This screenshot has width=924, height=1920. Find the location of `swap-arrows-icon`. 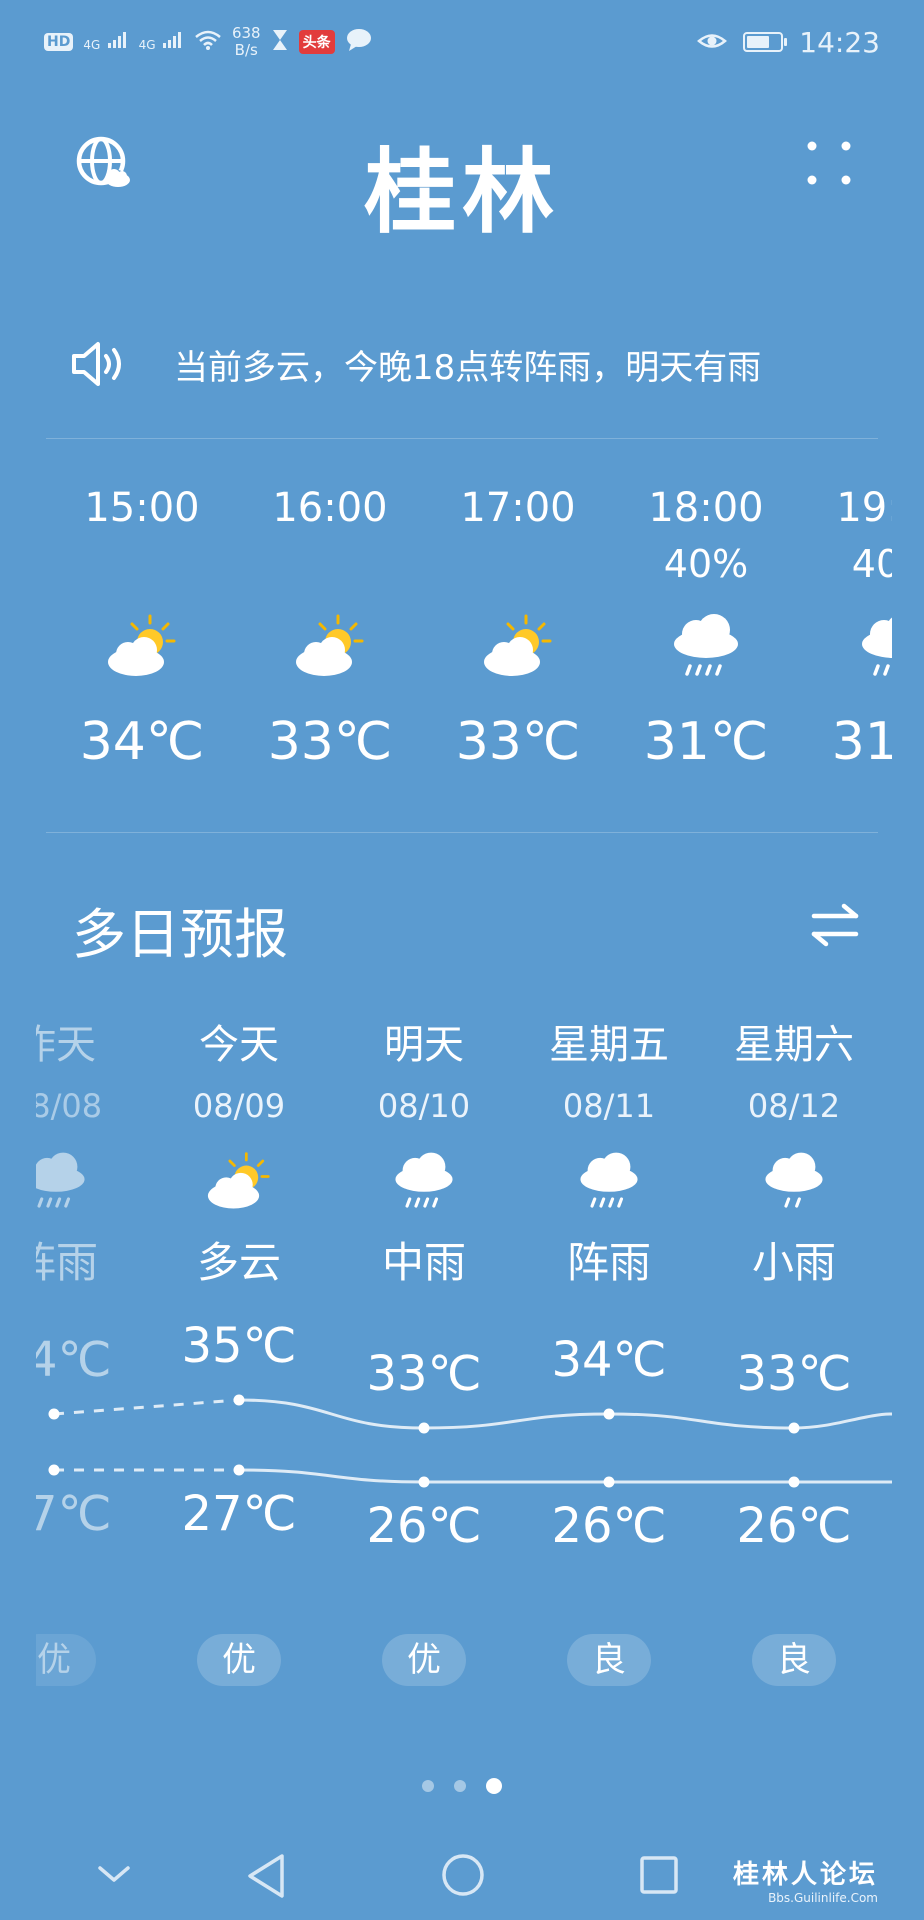

swap-arrows-icon is located at coordinates (835, 925).